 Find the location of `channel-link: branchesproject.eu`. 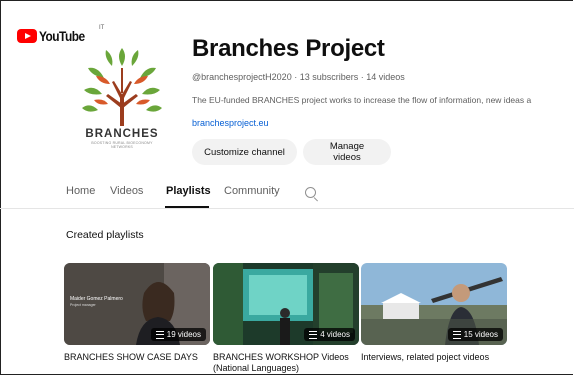

channel-link: branchesproject.eu is located at coordinates (230, 123).